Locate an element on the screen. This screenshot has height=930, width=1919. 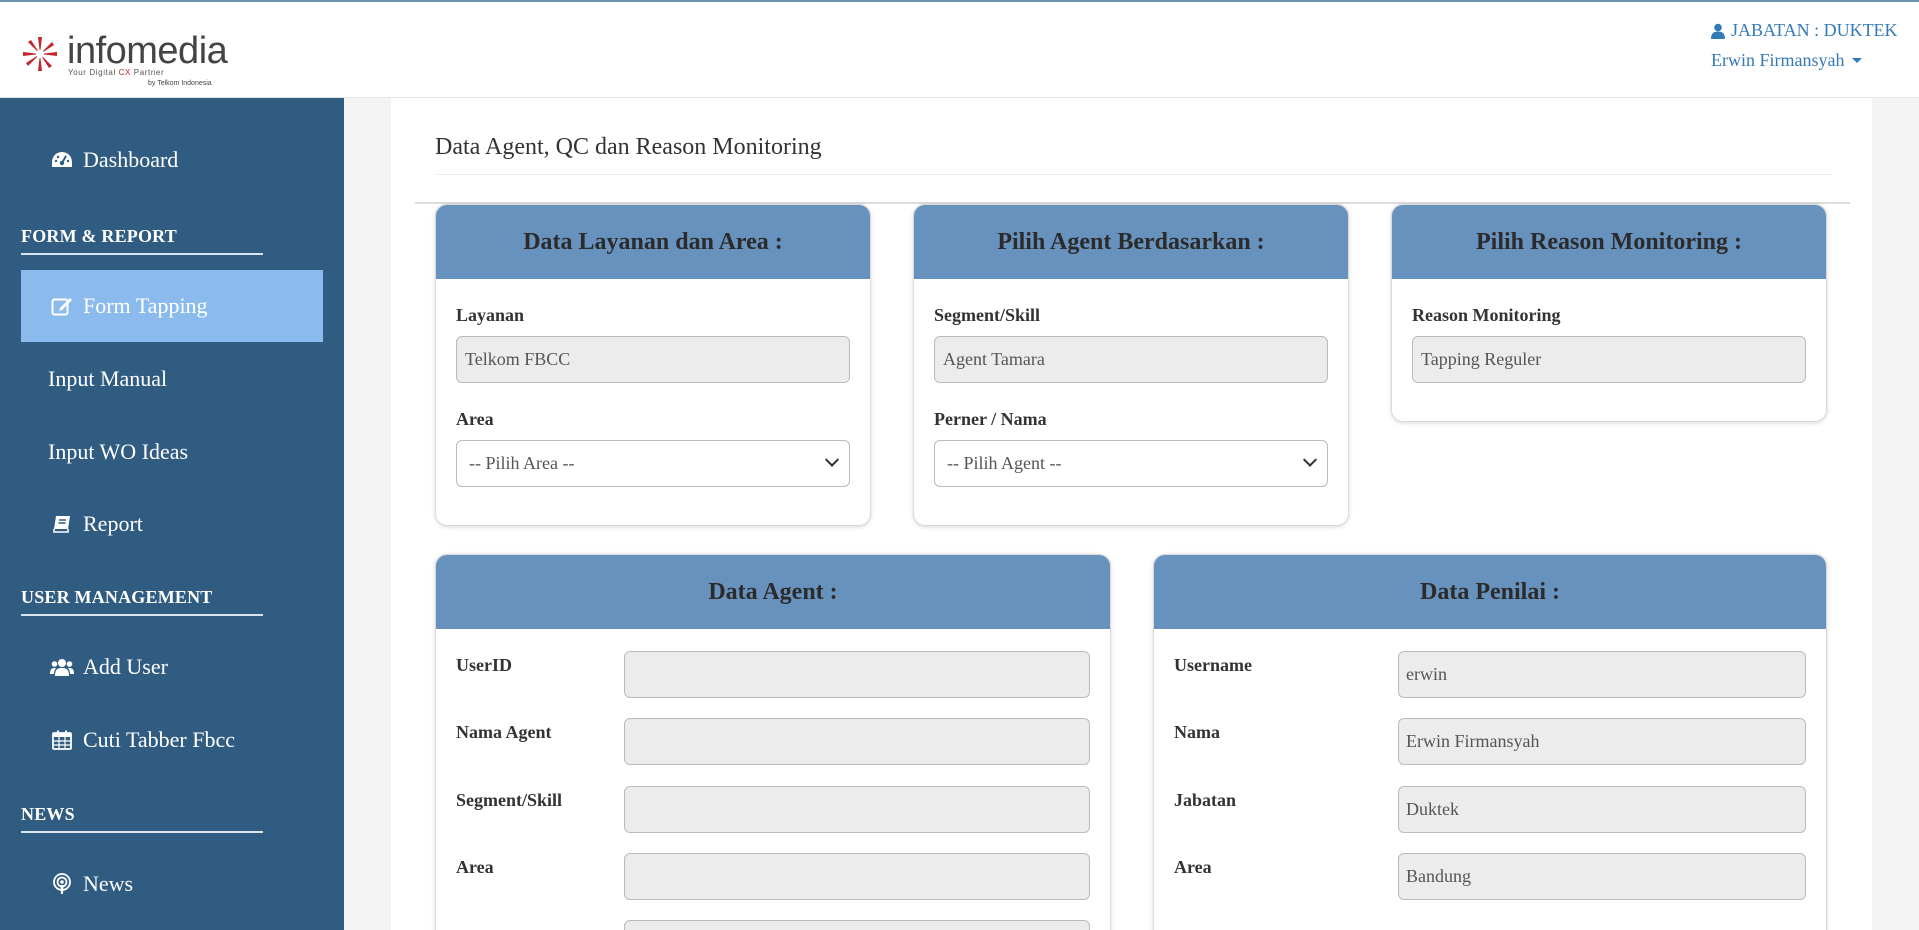
reason-input: Tapping Reguler is located at coordinates (1609, 359).